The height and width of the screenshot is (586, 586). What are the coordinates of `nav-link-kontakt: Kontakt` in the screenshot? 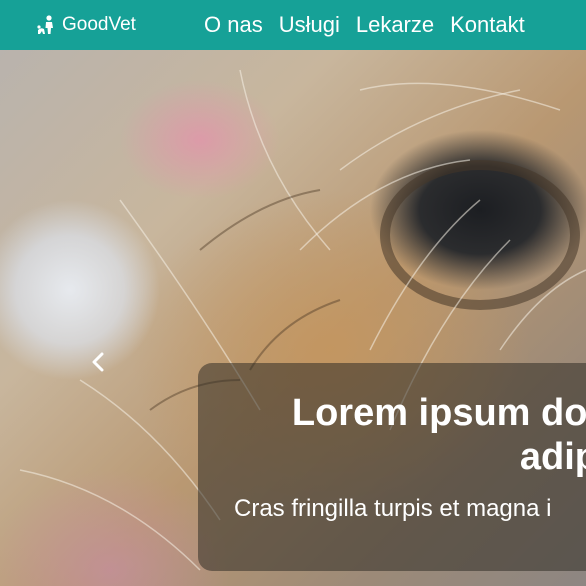 It's located at (487, 25).